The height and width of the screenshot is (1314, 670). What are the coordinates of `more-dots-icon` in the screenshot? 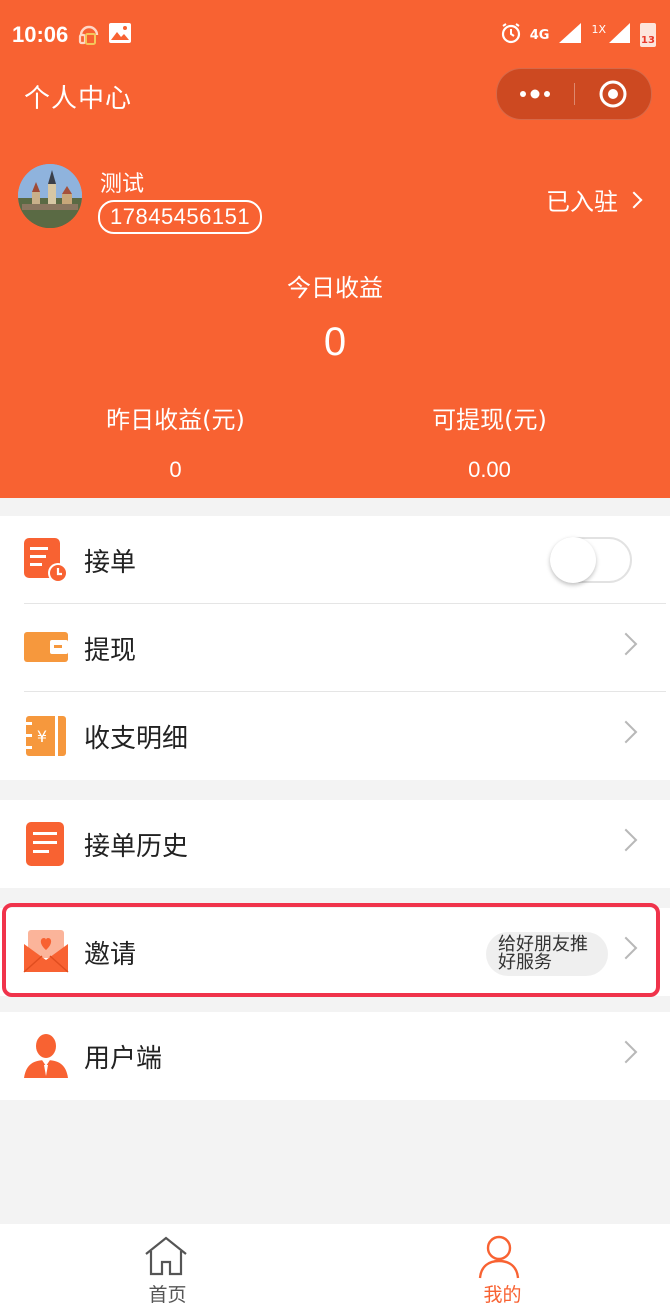 It's located at (535, 94).